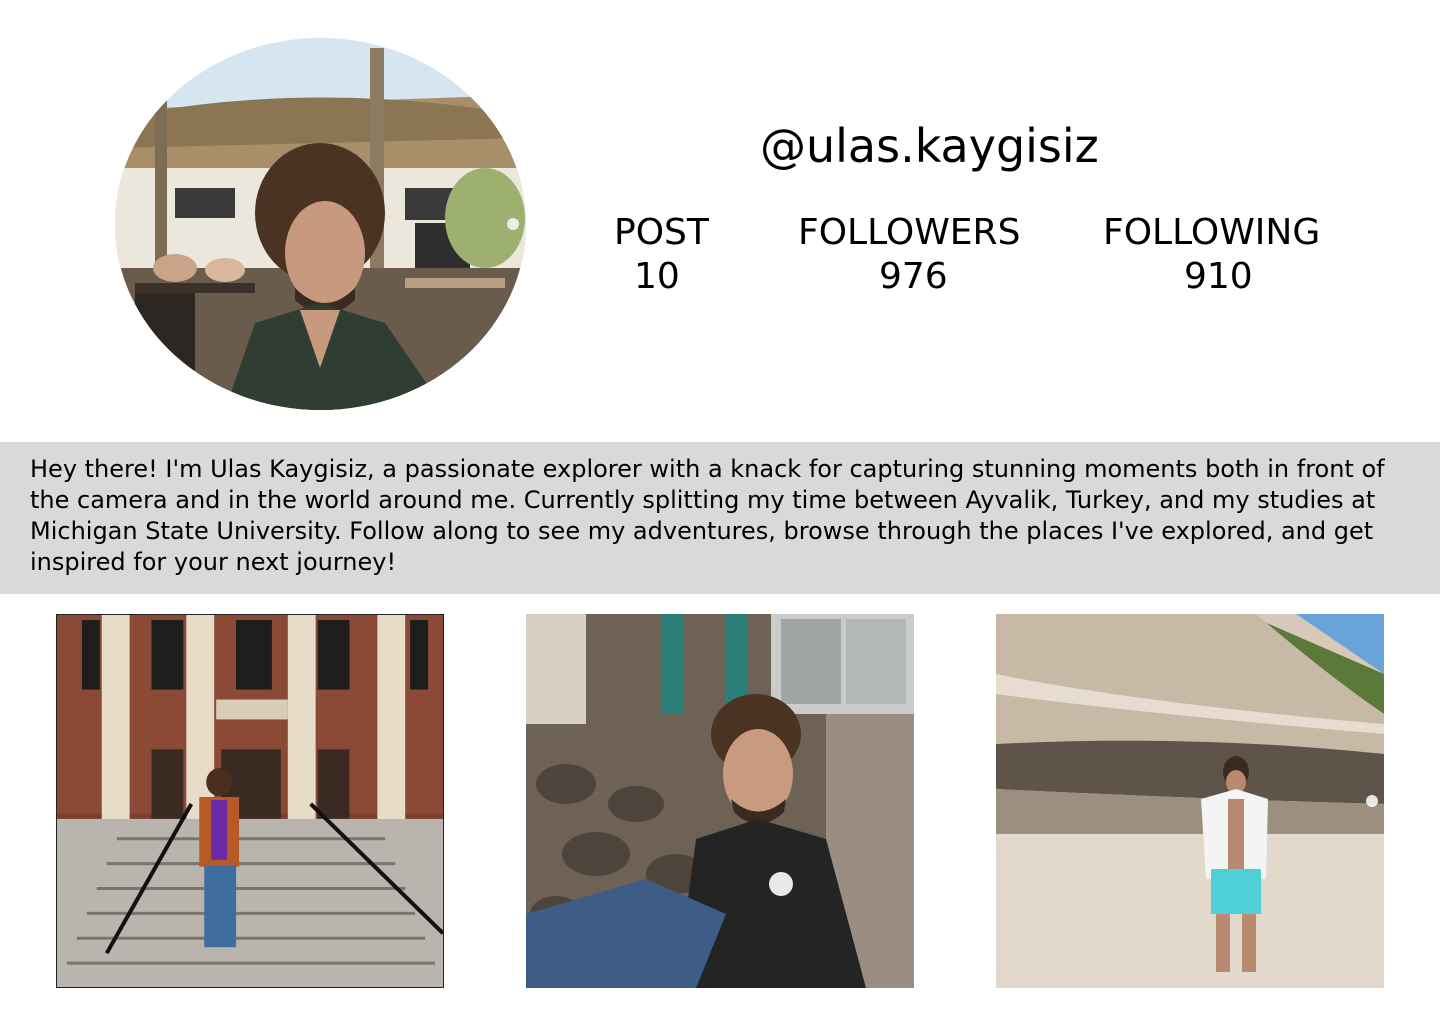 Image resolution: width=1440 pixels, height=1024 pixels. Describe the element at coordinates (909, 232) in the screenshot. I see `stat-followers-label: FOLLOWERS` at that location.